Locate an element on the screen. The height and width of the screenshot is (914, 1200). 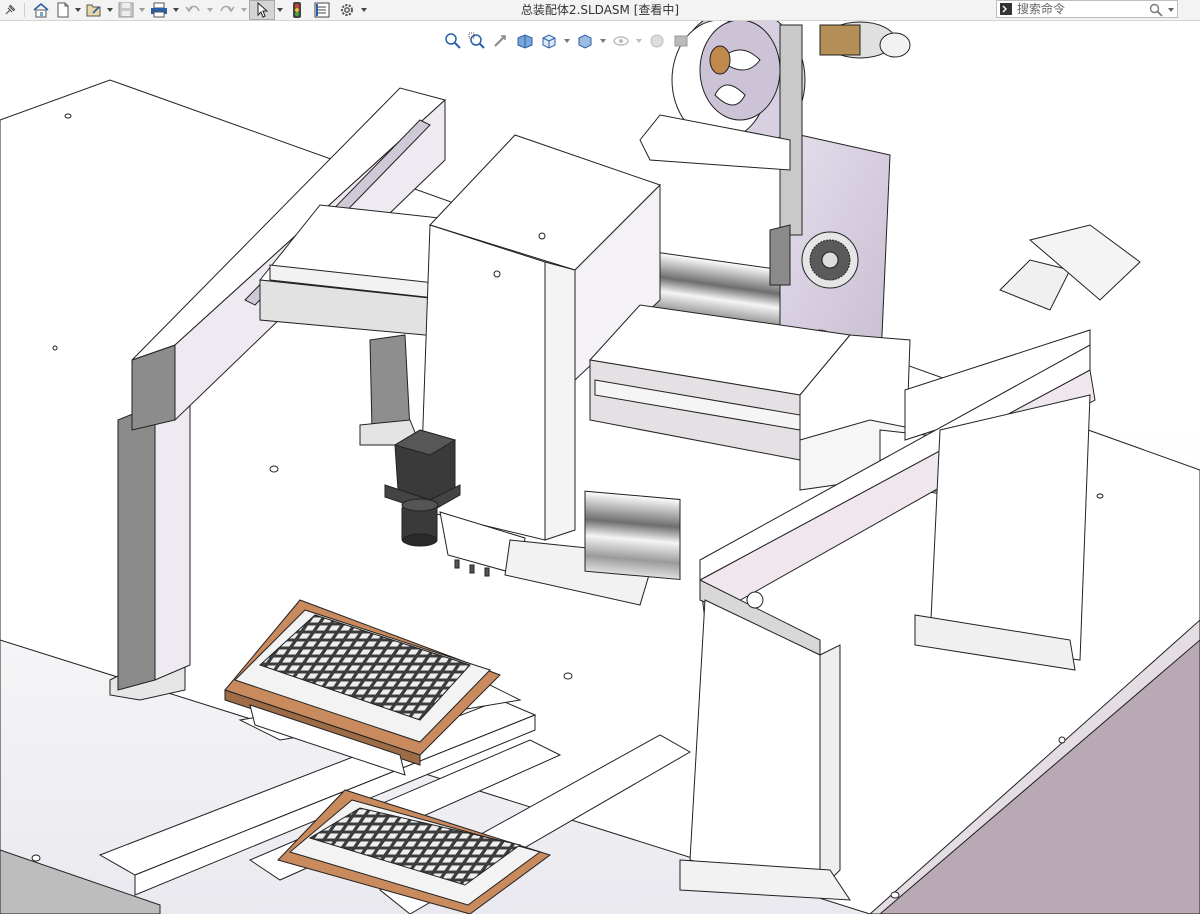
command-toolbar: 总装配体2.SLDASM [查看中] is located at coordinates (600, 10).